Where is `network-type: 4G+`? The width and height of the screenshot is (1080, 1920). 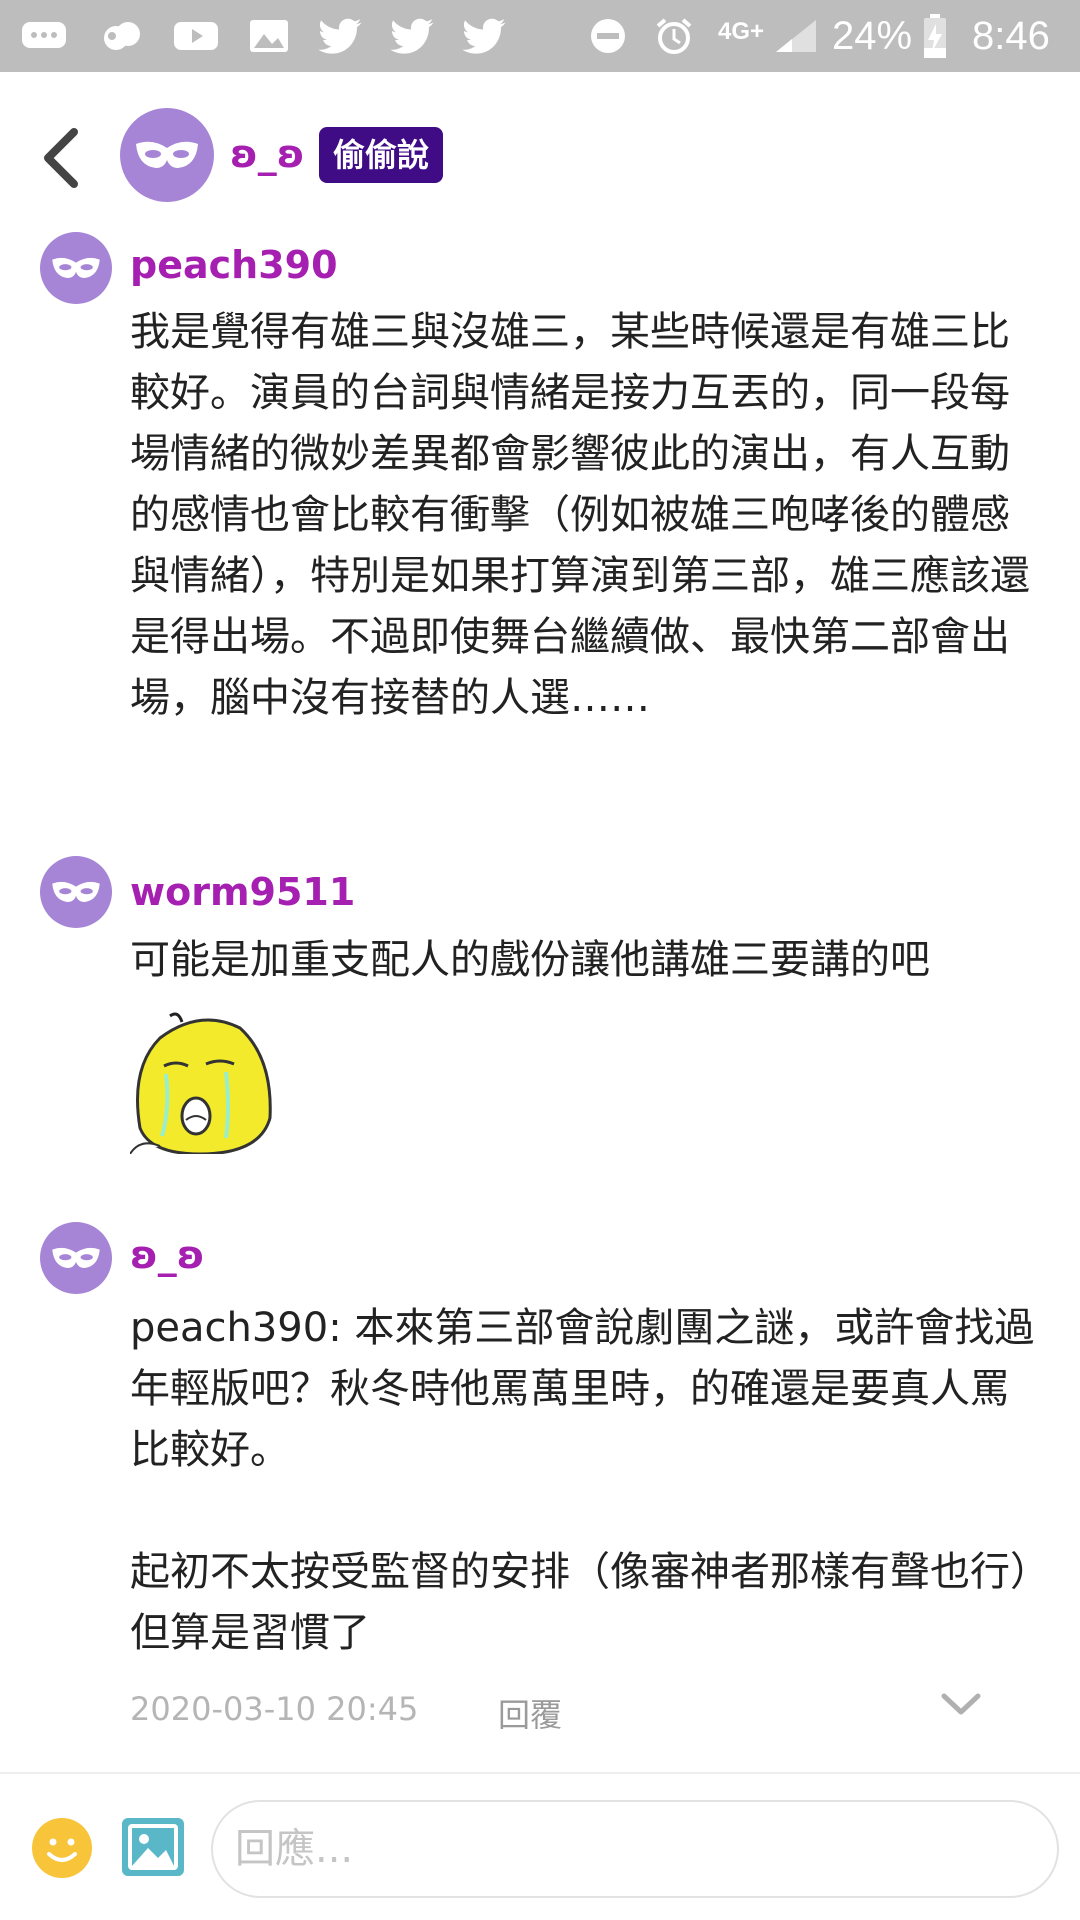
network-type: 4G+ is located at coordinates (741, 31).